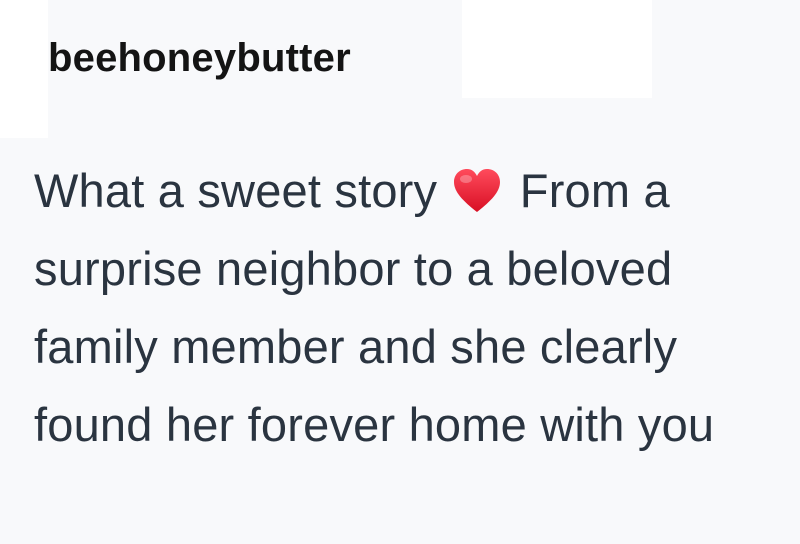 This screenshot has height=544, width=800. What do you see at coordinates (236, 190) in the screenshot?
I see `comment-text-part-1: What a sweet story` at bounding box center [236, 190].